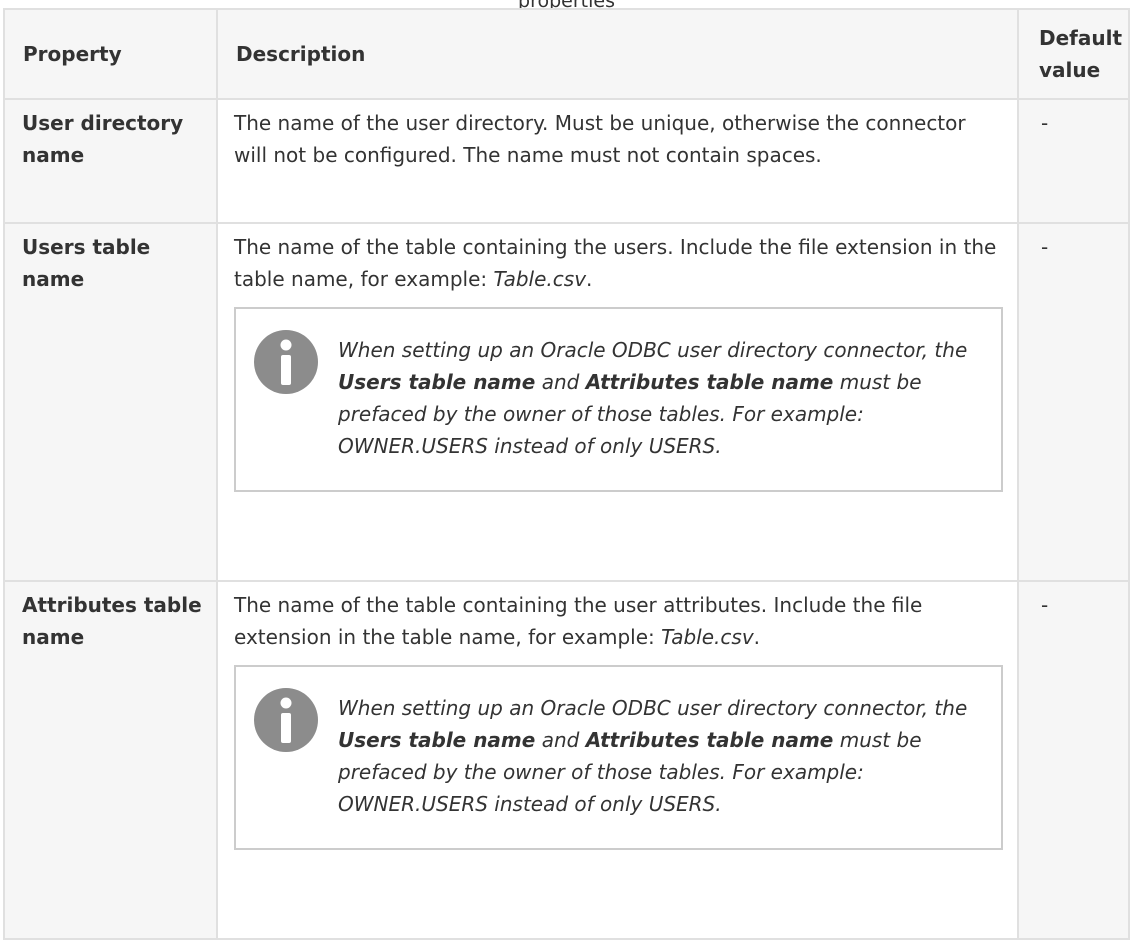 This screenshot has height=942, width=1133. I want to click on header-default-value: Default value, so click(1073, 54).